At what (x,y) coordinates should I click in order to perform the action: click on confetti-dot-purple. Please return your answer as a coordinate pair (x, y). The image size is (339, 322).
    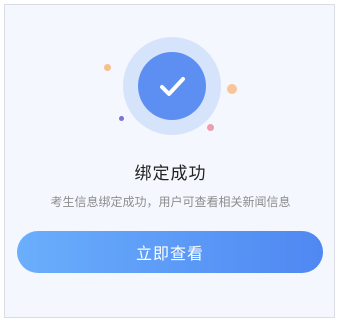
    Looking at the image, I should click on (121, 118).